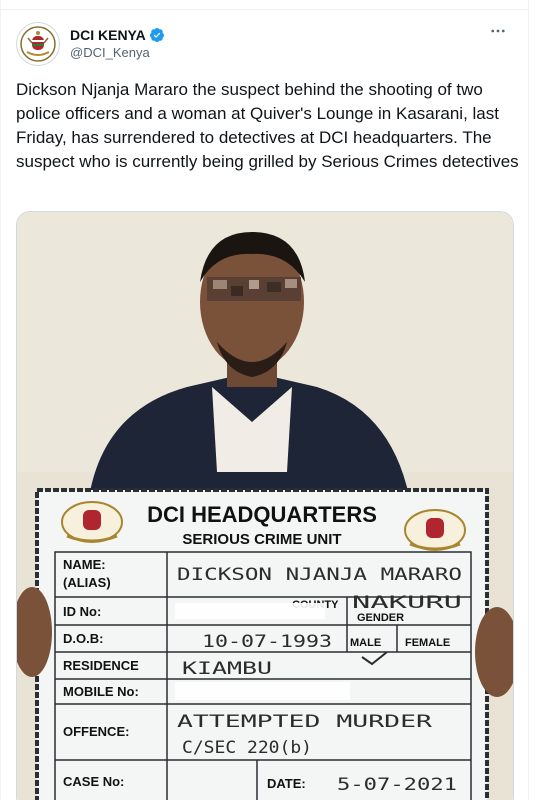 The height and width of the screenshot is (800, 535). I want to click on offence-section: C/SEC 220(b), so click(247, 748).